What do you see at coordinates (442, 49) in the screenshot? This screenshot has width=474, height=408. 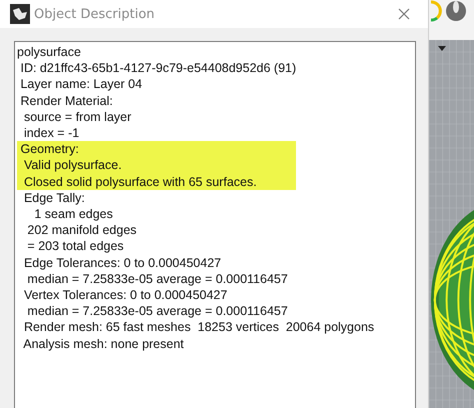 I see `dropdown-arrow-icon` at bounding box center [442, 49].